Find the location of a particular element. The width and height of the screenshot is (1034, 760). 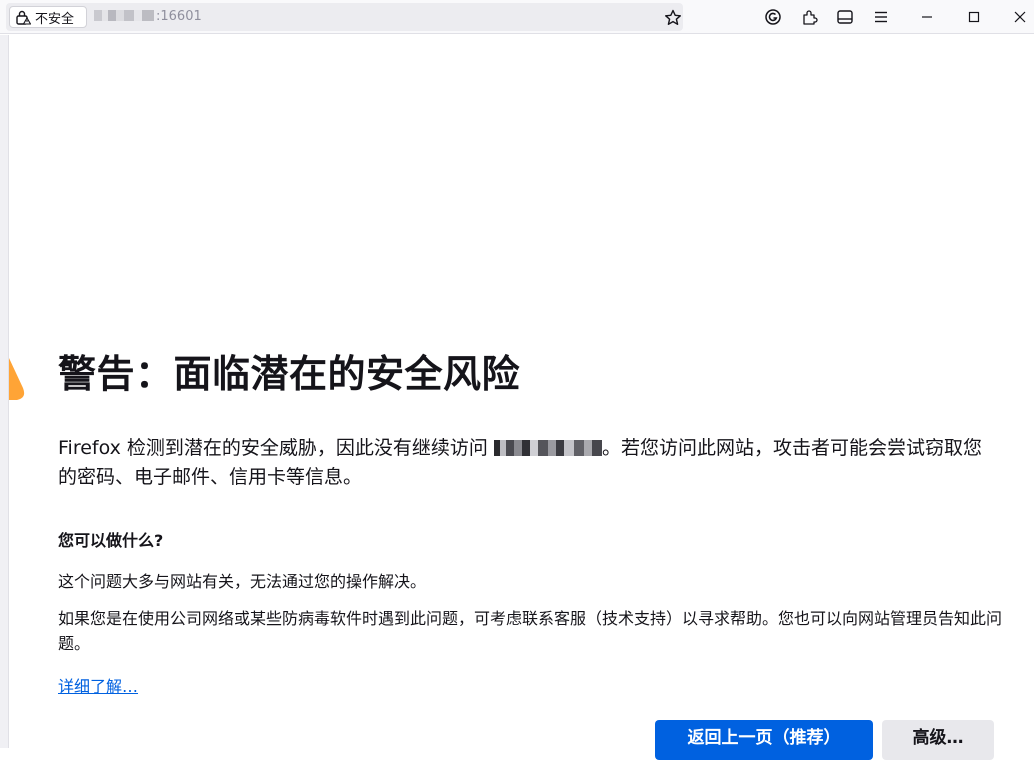

star-icon is located at coordinates (673, 18).